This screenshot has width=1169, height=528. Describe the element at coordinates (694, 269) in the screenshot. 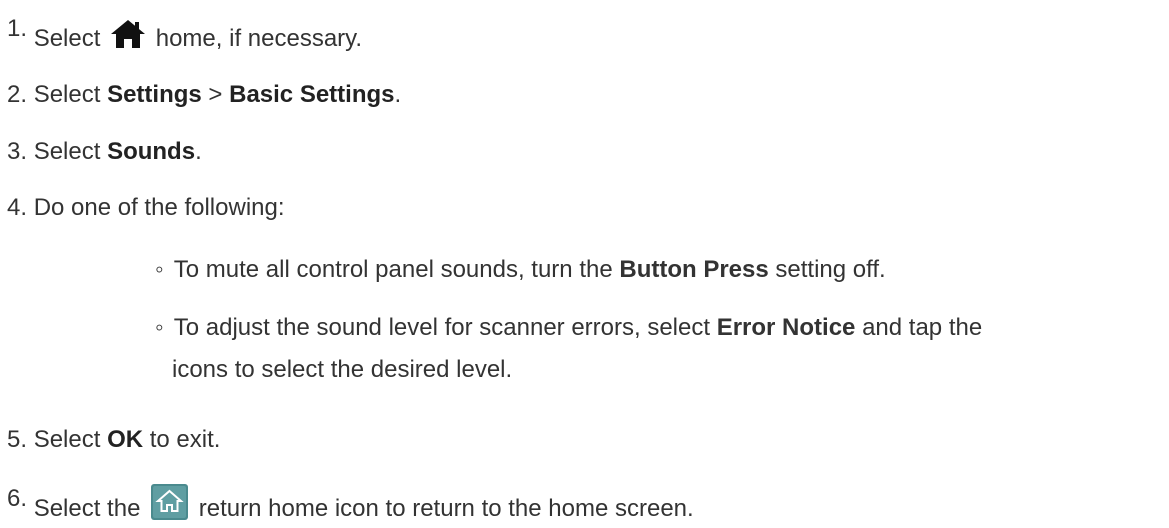

I see `button-press-label: Button Press` at that location.